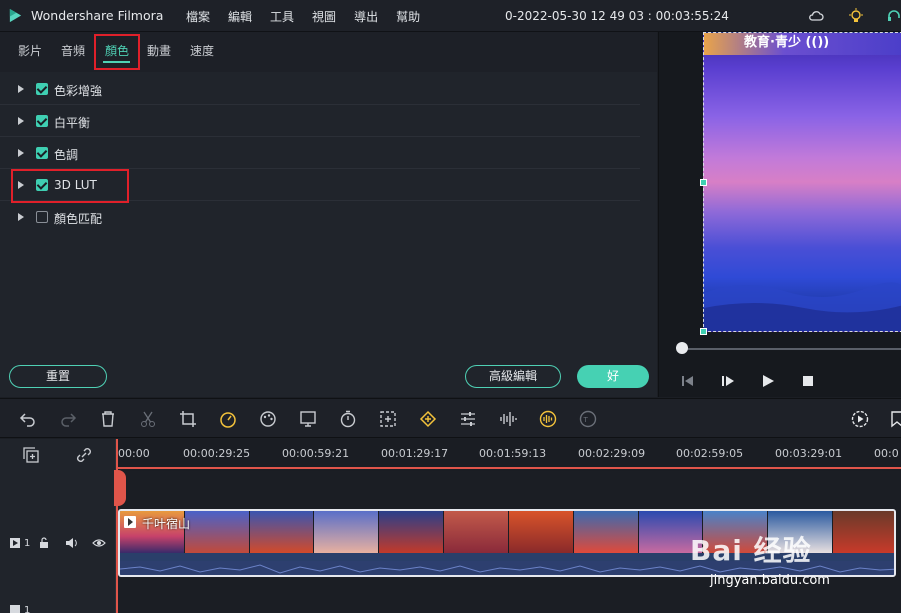 Image resolution: width=901 pixels, height=613 pixels. I want to click on ruler-label: 00:03:29:01, so click(809, 453).